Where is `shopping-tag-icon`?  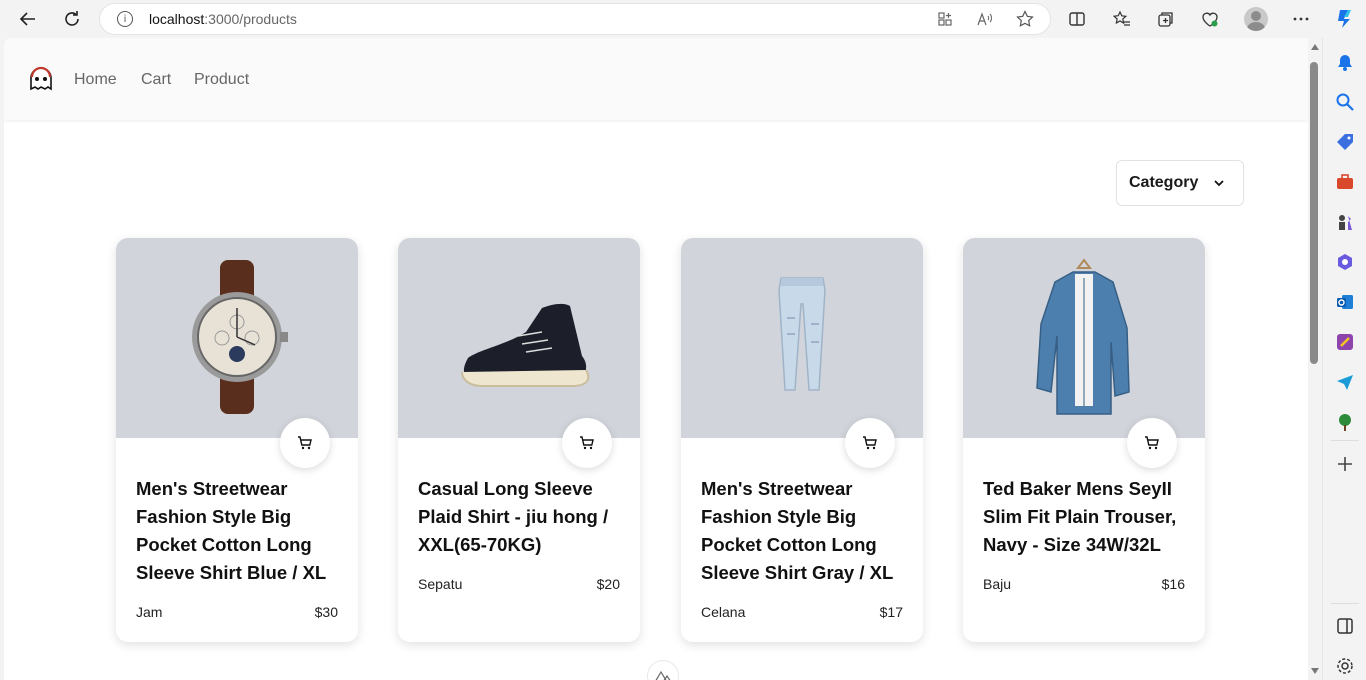
shopping-tag-icon is located at coordinates (1345, 142).